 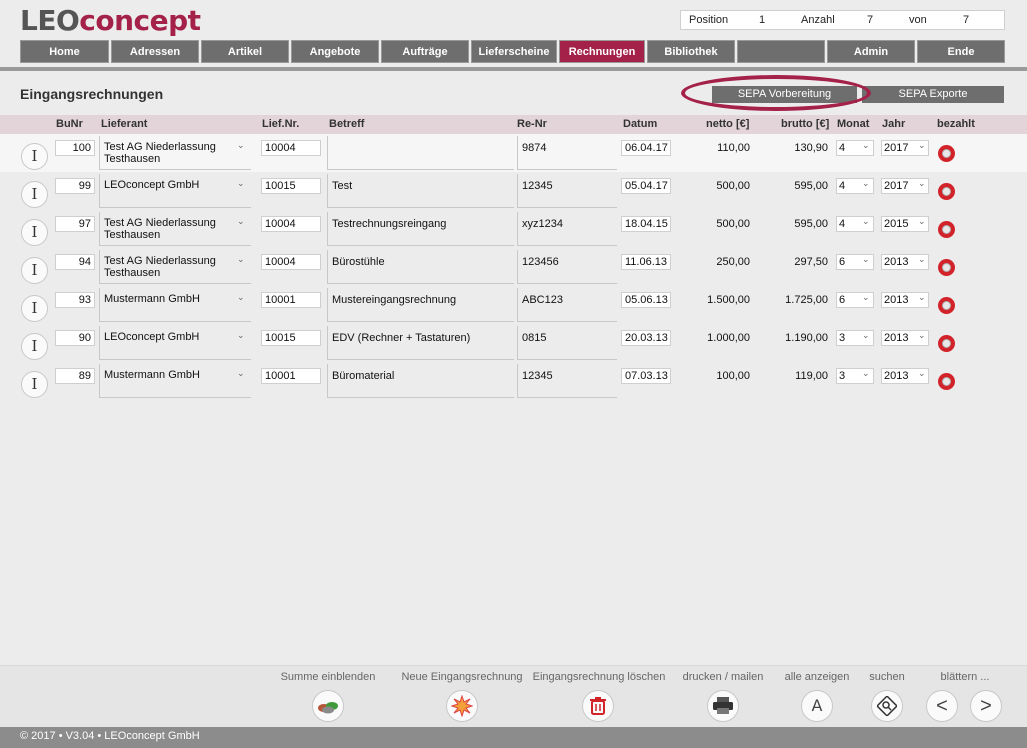 What do you see at coordinates (155, 51) in the screenshot?
I see `nav-adressen: Adressen` at bounding box center [155, 51].